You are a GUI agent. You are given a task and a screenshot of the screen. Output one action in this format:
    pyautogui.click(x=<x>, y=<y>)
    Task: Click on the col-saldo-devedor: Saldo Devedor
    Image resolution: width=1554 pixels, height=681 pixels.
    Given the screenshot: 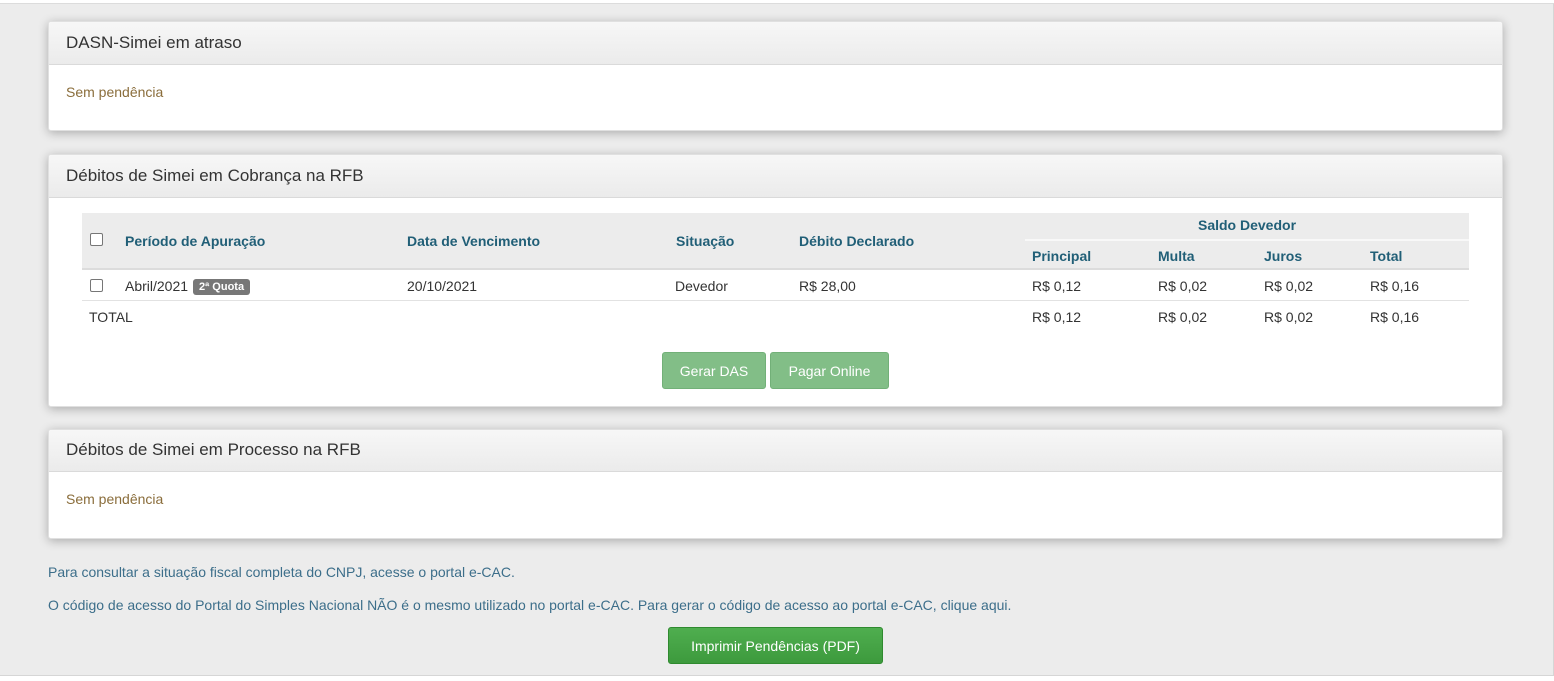 What is the action you would take?
    pyautogui.click(x=1247, y=225)
    